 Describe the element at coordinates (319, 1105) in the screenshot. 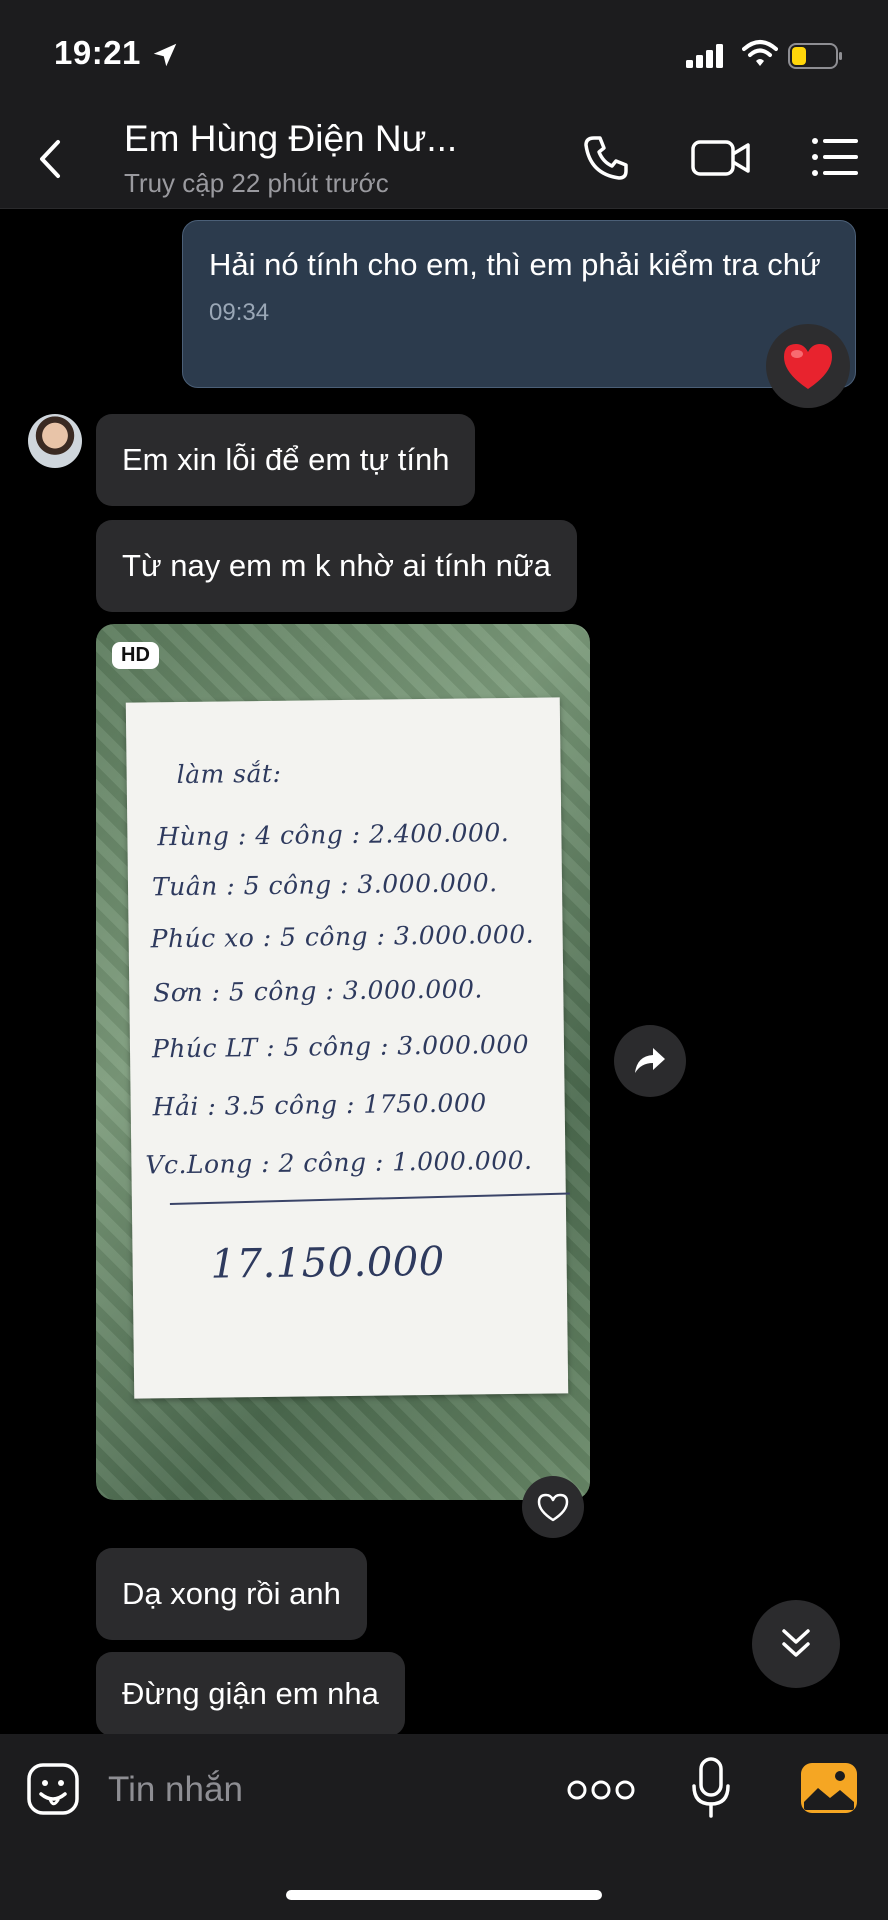

I see `note-line: Hải : 3.5 công : 1750.000` at that location.